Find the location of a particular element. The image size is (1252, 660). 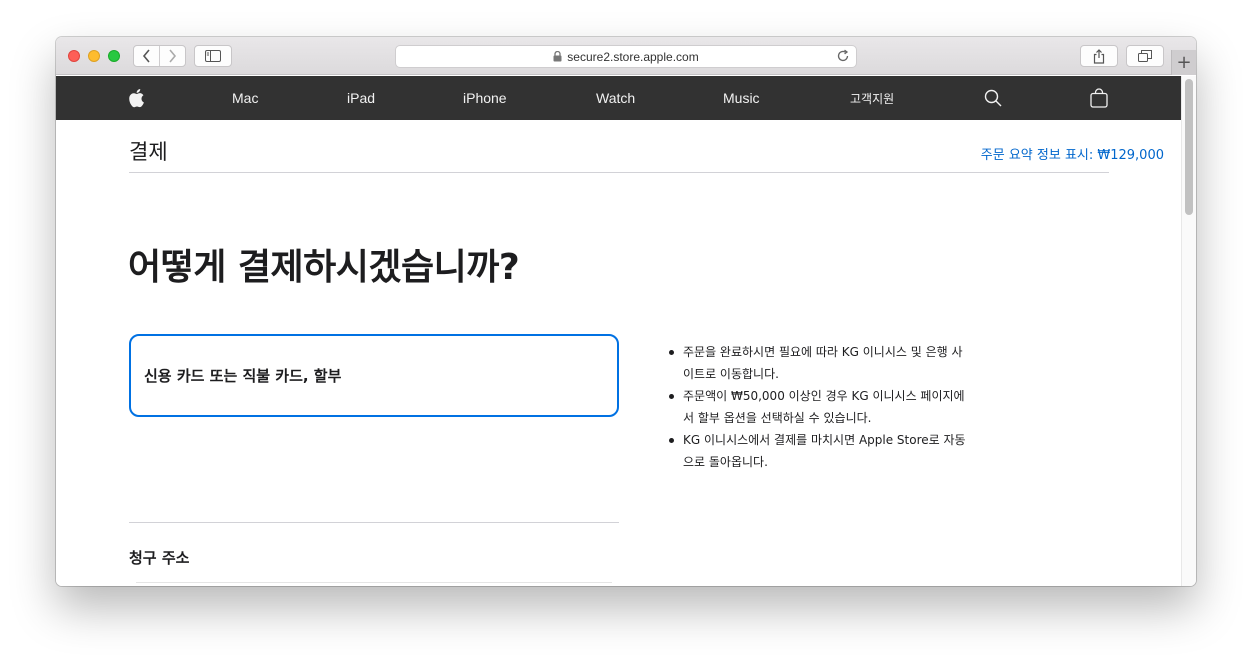

payment-headline: 어떻게 결제하시겠습니까? is located at coordinates (324, 267).